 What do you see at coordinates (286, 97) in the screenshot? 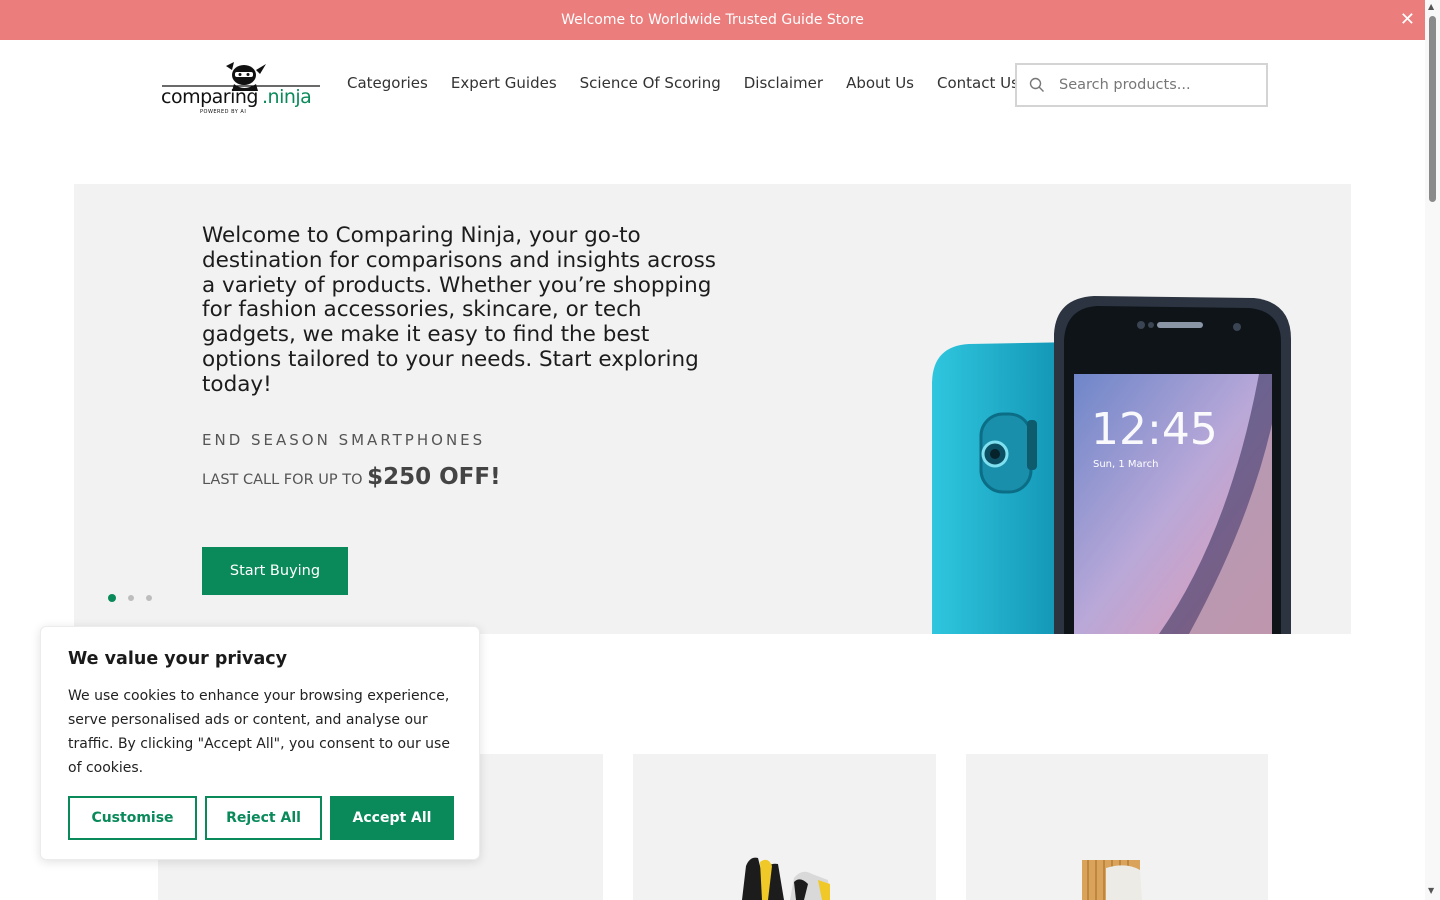
I see `svg-text: .ninja` at bounding box center [286, 97].